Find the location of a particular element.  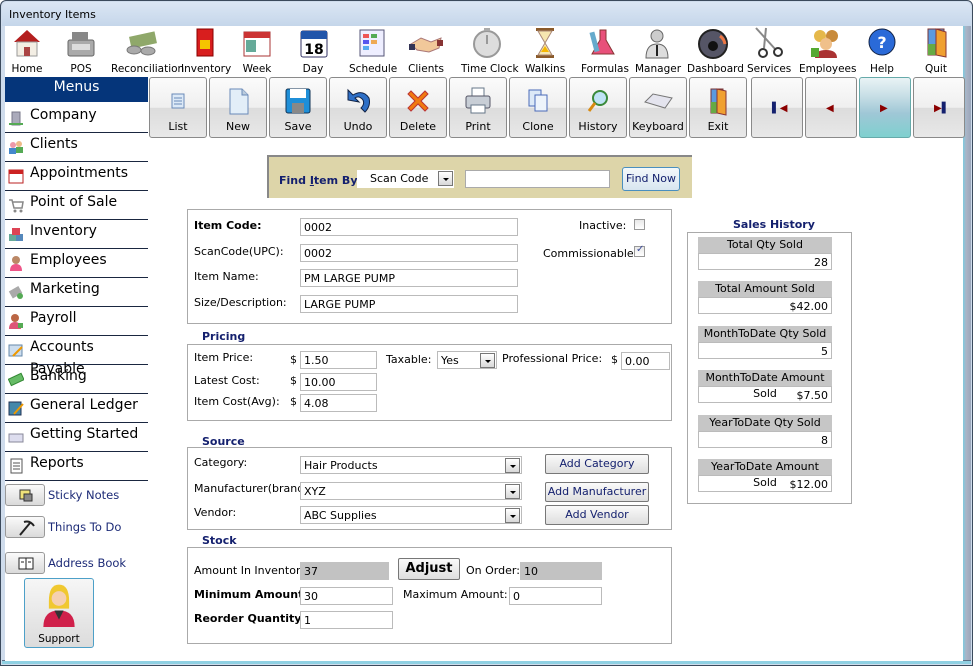

floppy-icon is located at coordinates (298, 101).